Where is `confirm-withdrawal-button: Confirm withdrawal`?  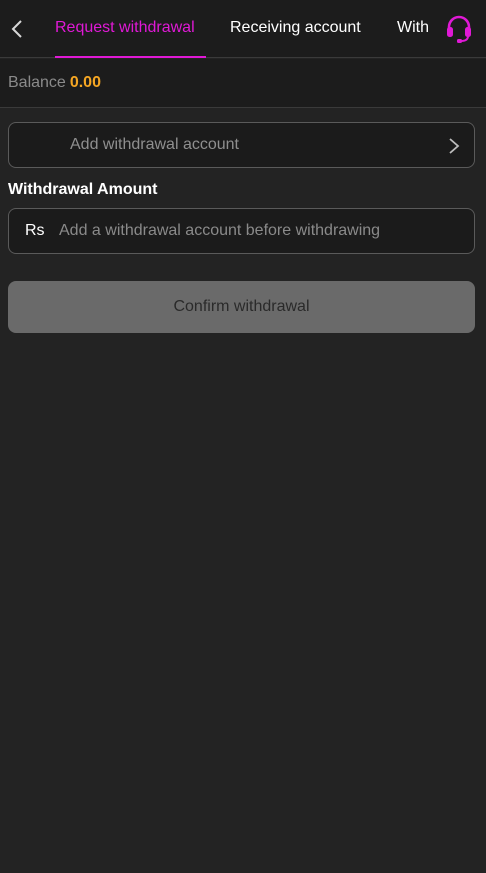 confirm-withdrawal-button: Confirm withdrawal is located at coordinates (241, 307).